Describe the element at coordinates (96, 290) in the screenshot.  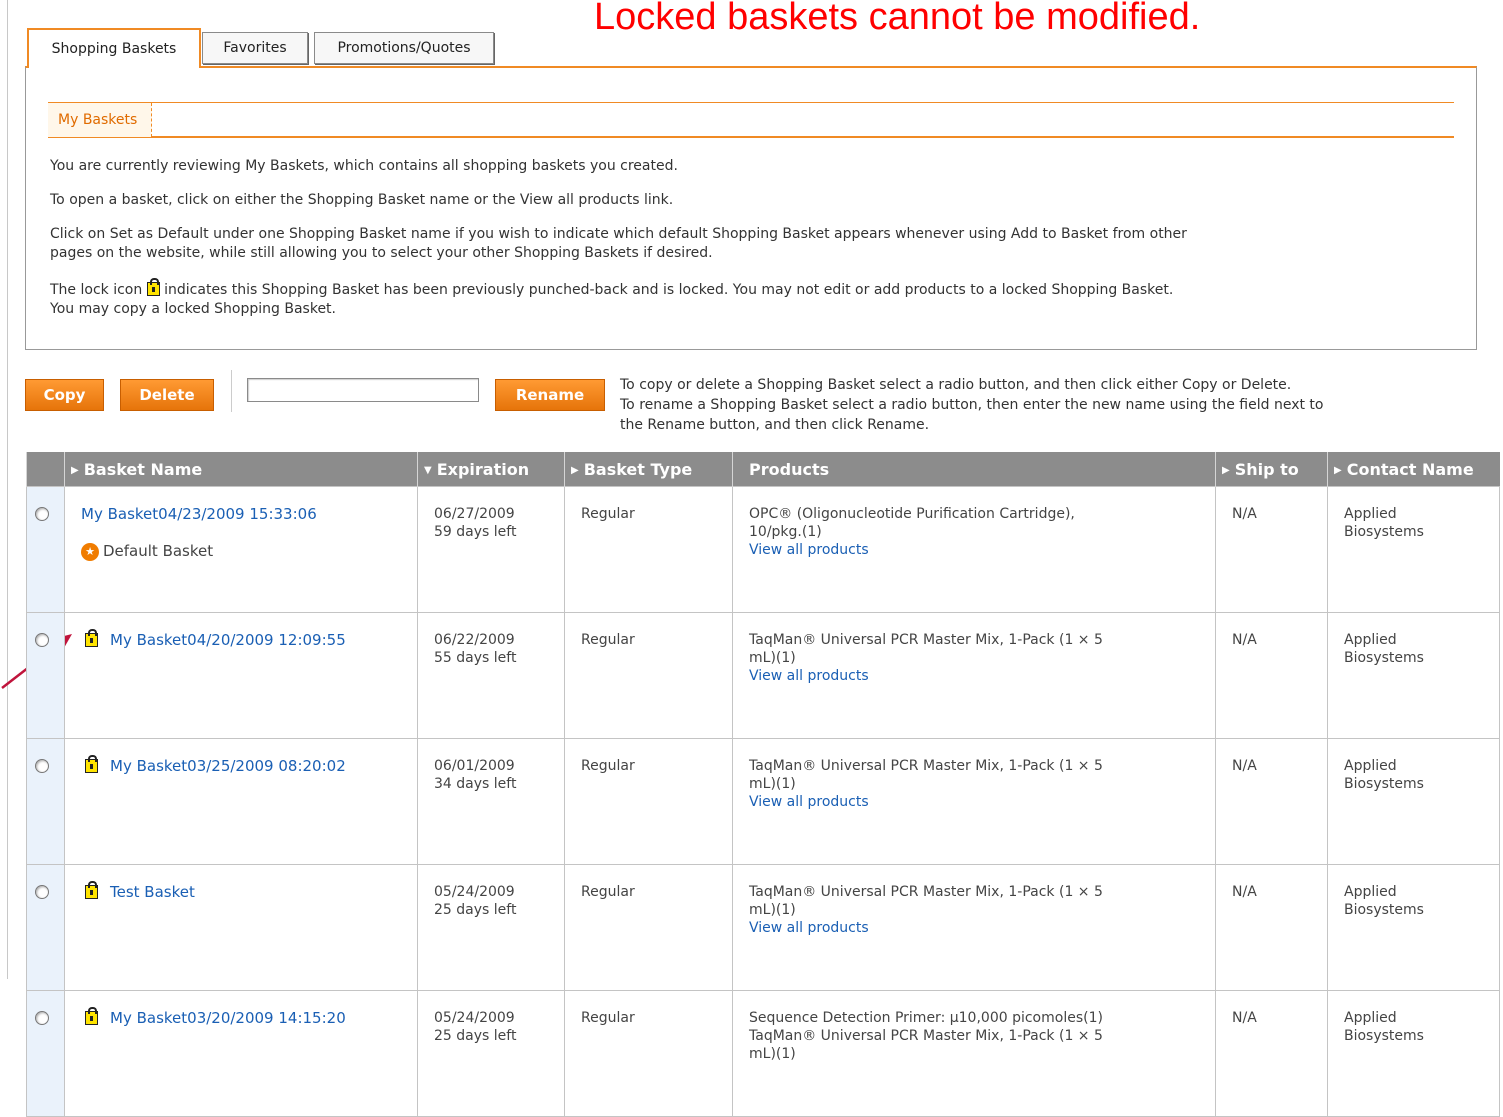
I see `info-text-4a-pre: The lock icon` at that location.